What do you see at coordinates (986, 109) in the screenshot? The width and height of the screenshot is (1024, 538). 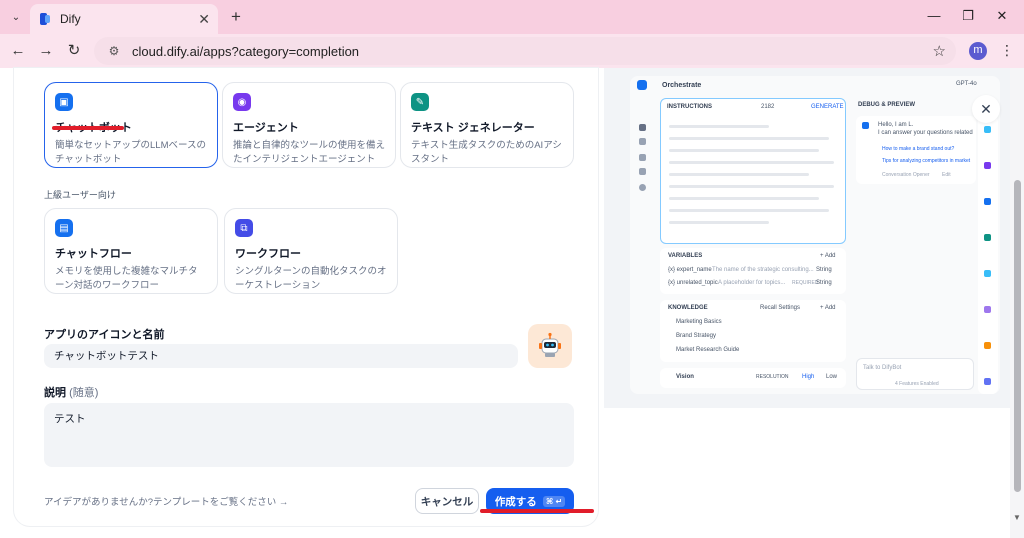 I see `close-dialog-icon: ✕` at bounding box center [986, 109].